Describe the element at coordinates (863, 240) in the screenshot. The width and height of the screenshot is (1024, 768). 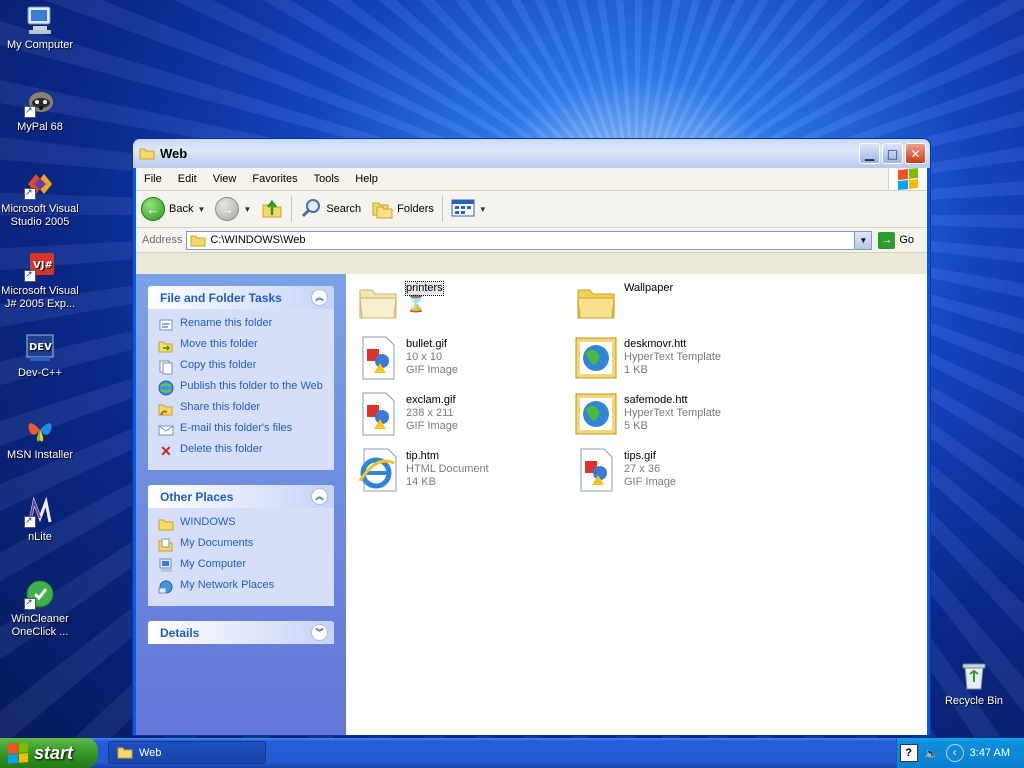
I see `address-dropdown-icon: ▼` at that location.